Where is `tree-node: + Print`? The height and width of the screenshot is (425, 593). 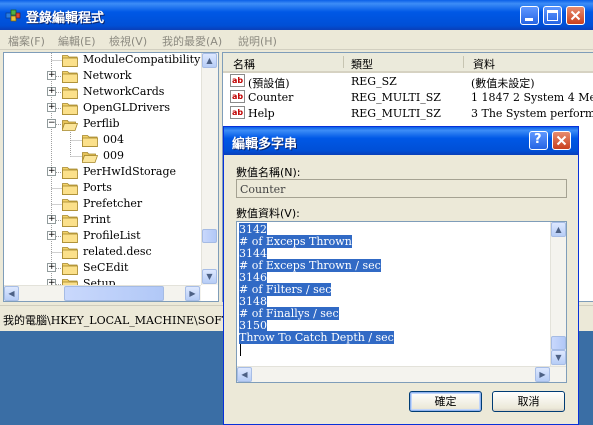
tree-node: + Print is located at coordinates (102, 220).